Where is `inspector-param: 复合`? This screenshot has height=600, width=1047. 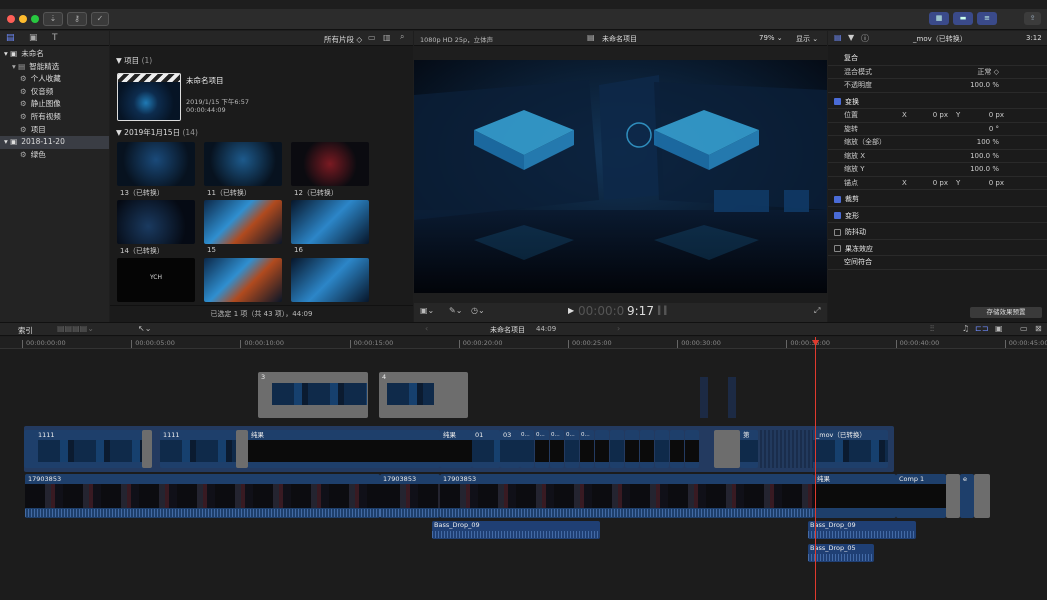 inspector-param: 复合 is located at coordinates (937, 59).